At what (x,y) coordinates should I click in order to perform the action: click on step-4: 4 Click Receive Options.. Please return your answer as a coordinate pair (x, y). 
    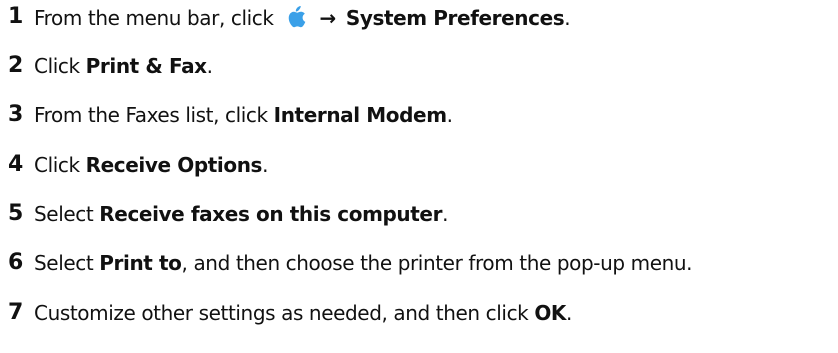
    Looking at the image, I should click on (134, 165).